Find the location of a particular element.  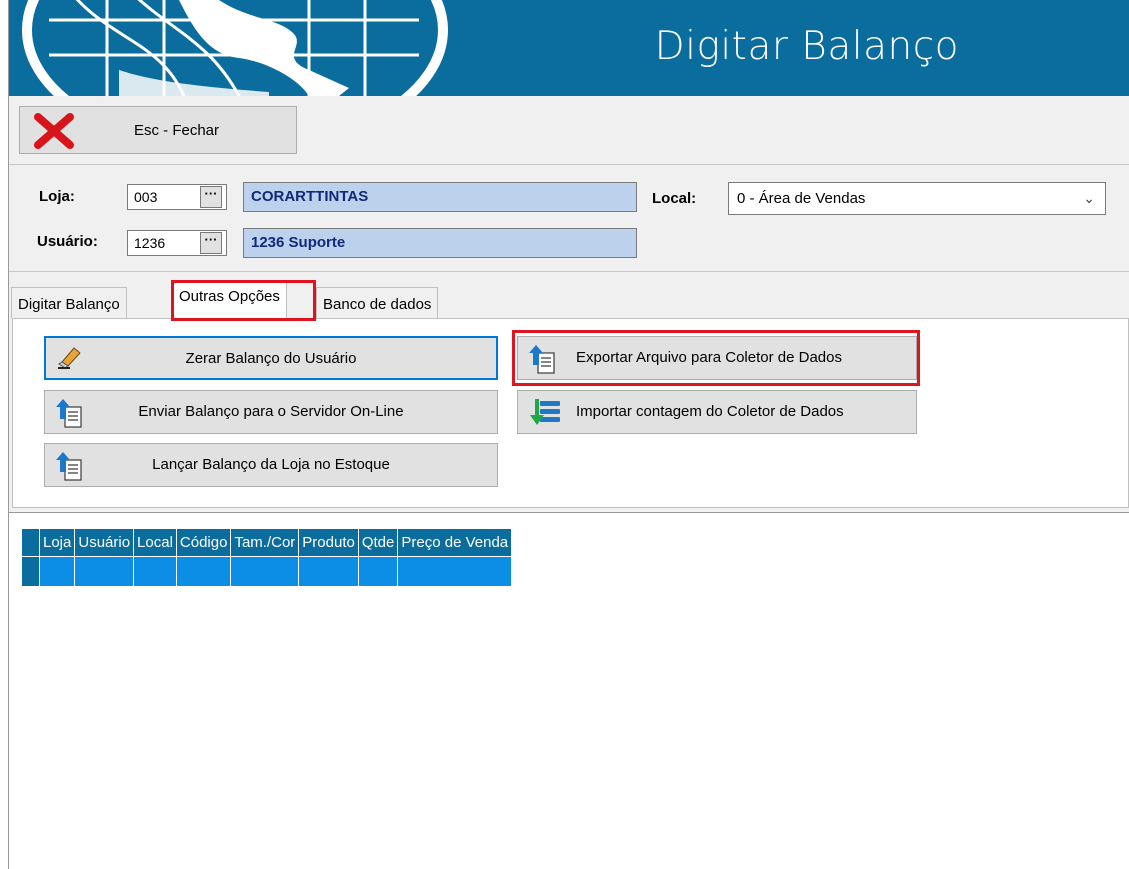

grid-header-preco-de-venda: Preço de Venda is located at coordinates (455, 542).